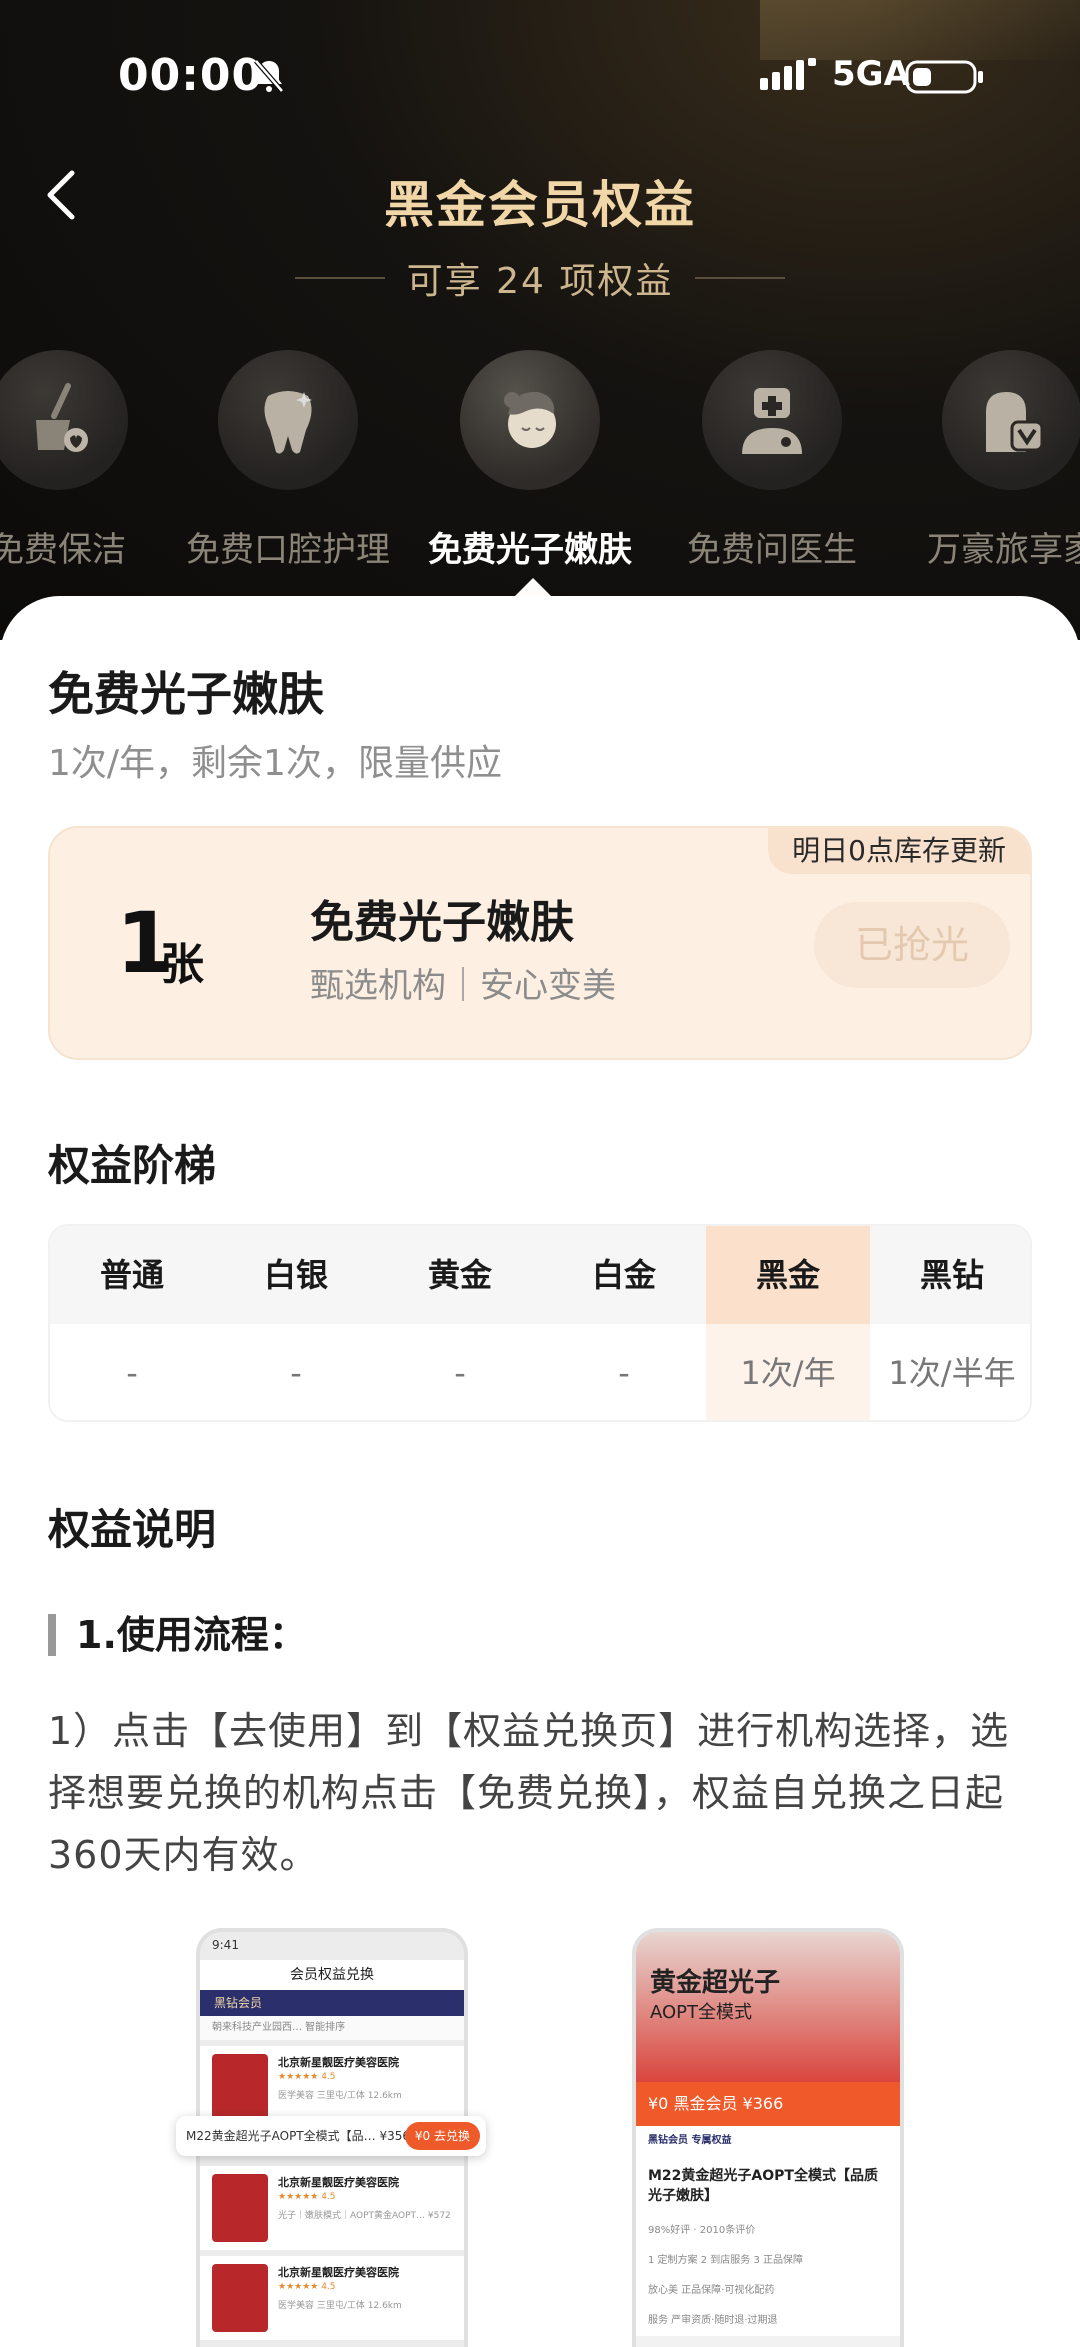  I want to click on tier-value-current: 1次/年, so click(788, 1372).